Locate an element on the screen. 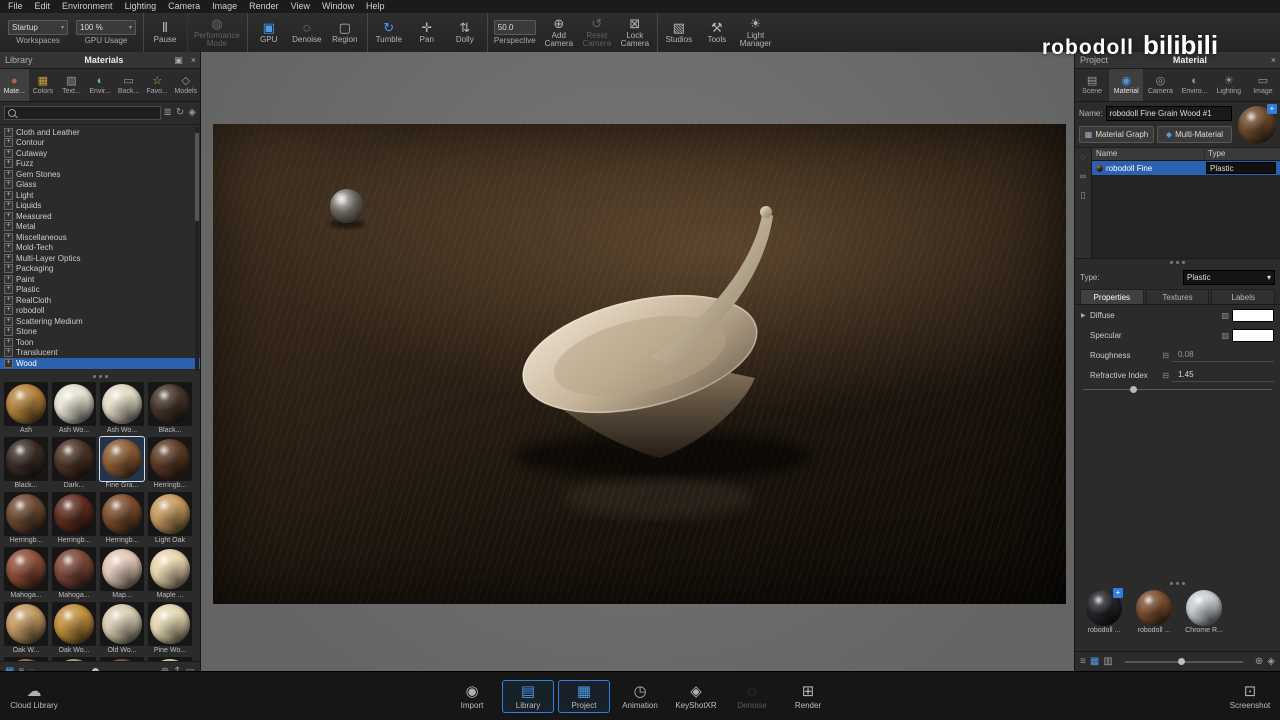 The height and width of the screenshot is (720, 1280). paste-material-icon: ▯ is located at coordinates (1083, 195).